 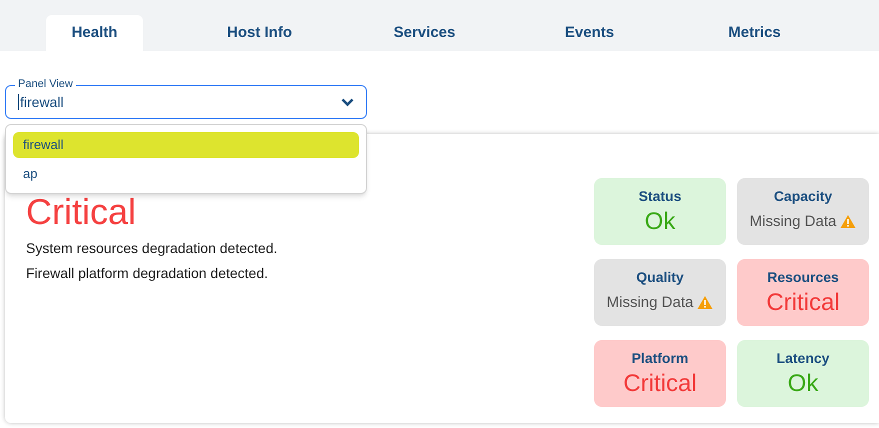 What do you see at coordinates (424, 33) in the screenshot?
I see `tab: Services` at bounding box center [424, 33].